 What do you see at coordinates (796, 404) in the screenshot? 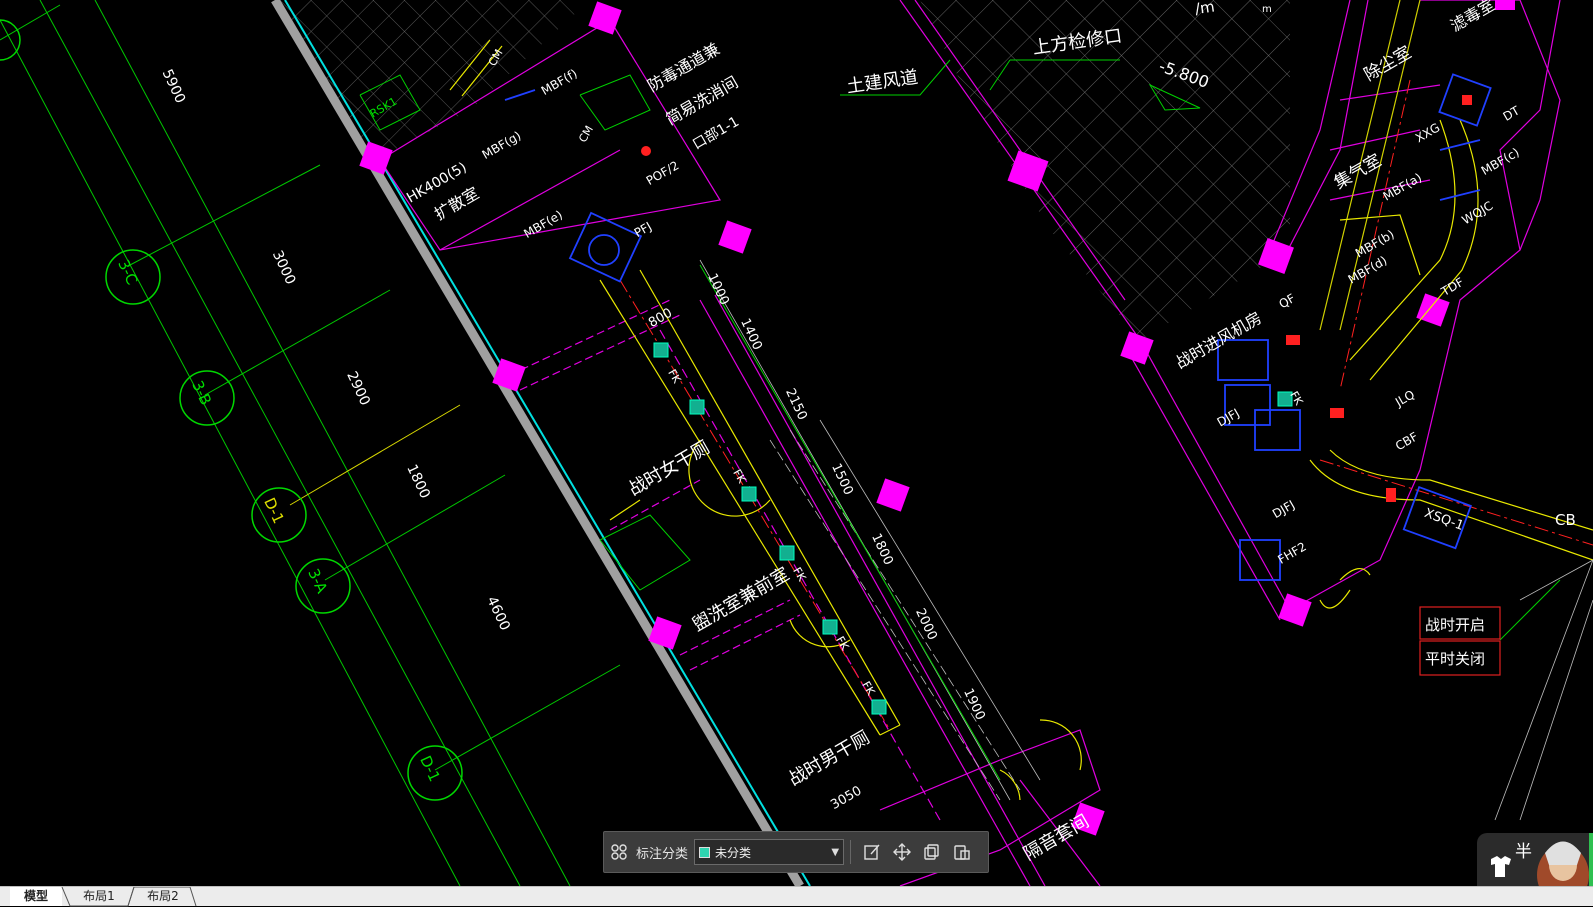
I see `dim-2150: 2150` at bounding box center [796, 404].